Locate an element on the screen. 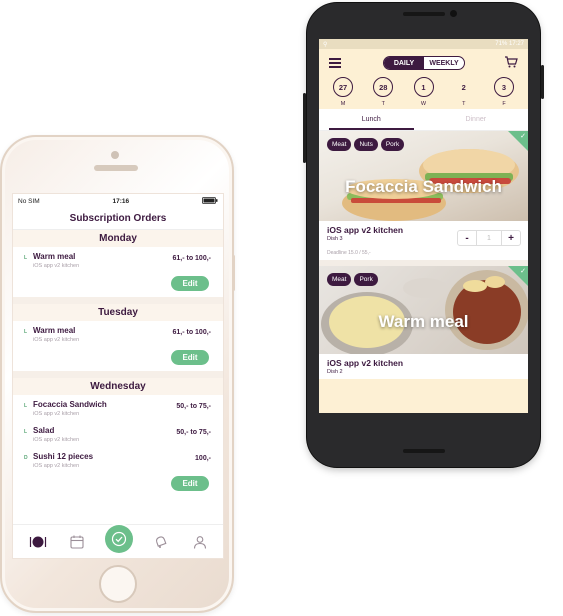 Image resolution: width=563 pixels, height=616 pixels. order-item: L Salad iOS app v2 kitchen 50,- to 75,- is located at coordinates (118, 434).